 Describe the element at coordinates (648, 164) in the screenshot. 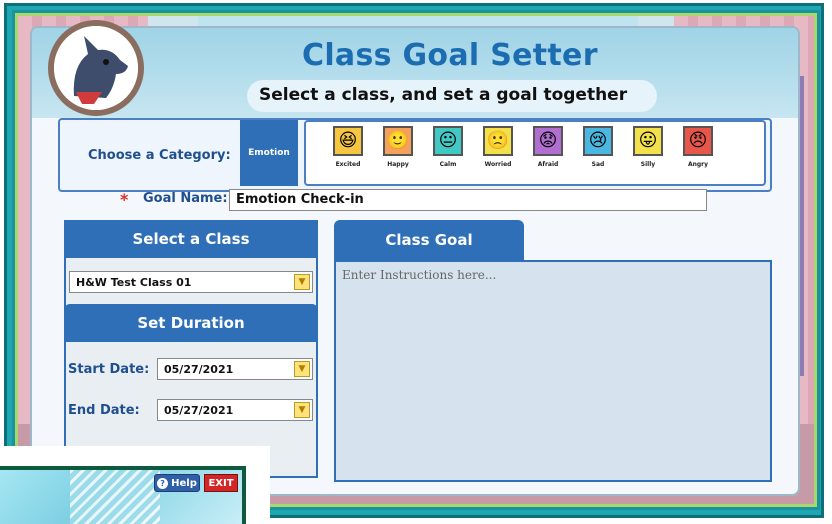

I see `emotion-label: Silly` at that location.